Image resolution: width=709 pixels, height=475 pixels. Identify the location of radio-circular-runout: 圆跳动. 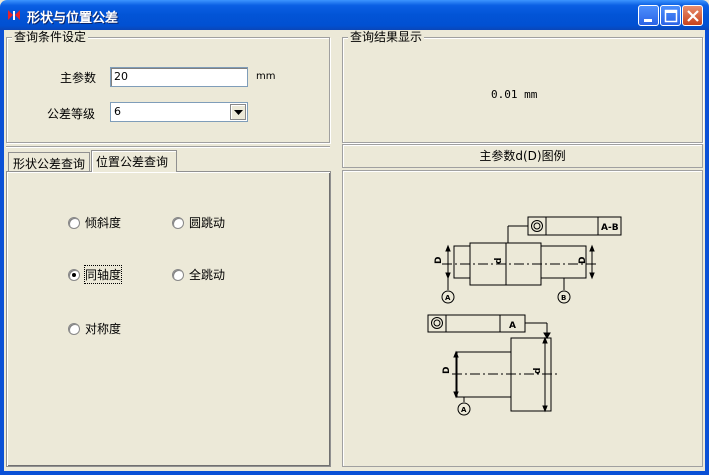
(198, 222).